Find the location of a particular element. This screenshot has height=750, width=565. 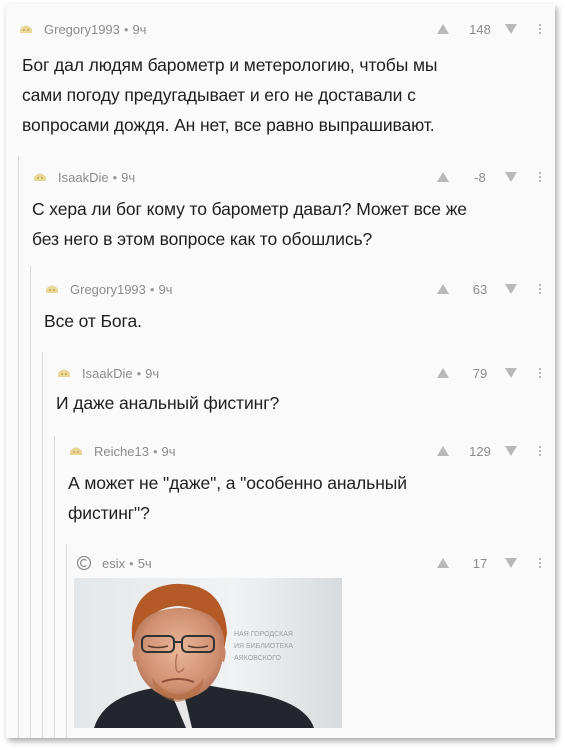

comment-text: Все от Бога. is located at coordinates (93, 321).